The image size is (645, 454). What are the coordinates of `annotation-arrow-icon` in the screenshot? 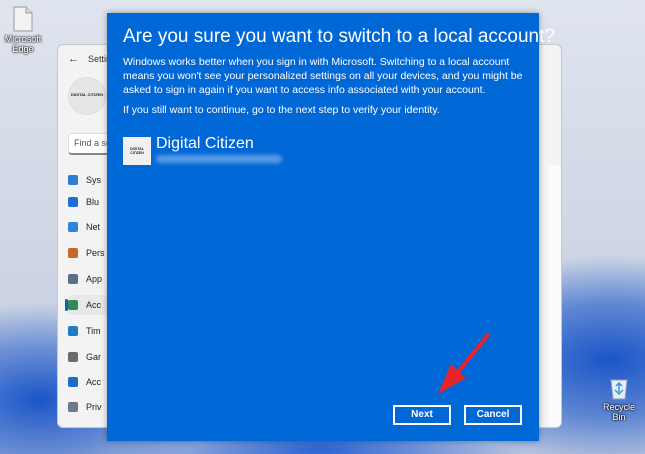 It's located at (464, 363).